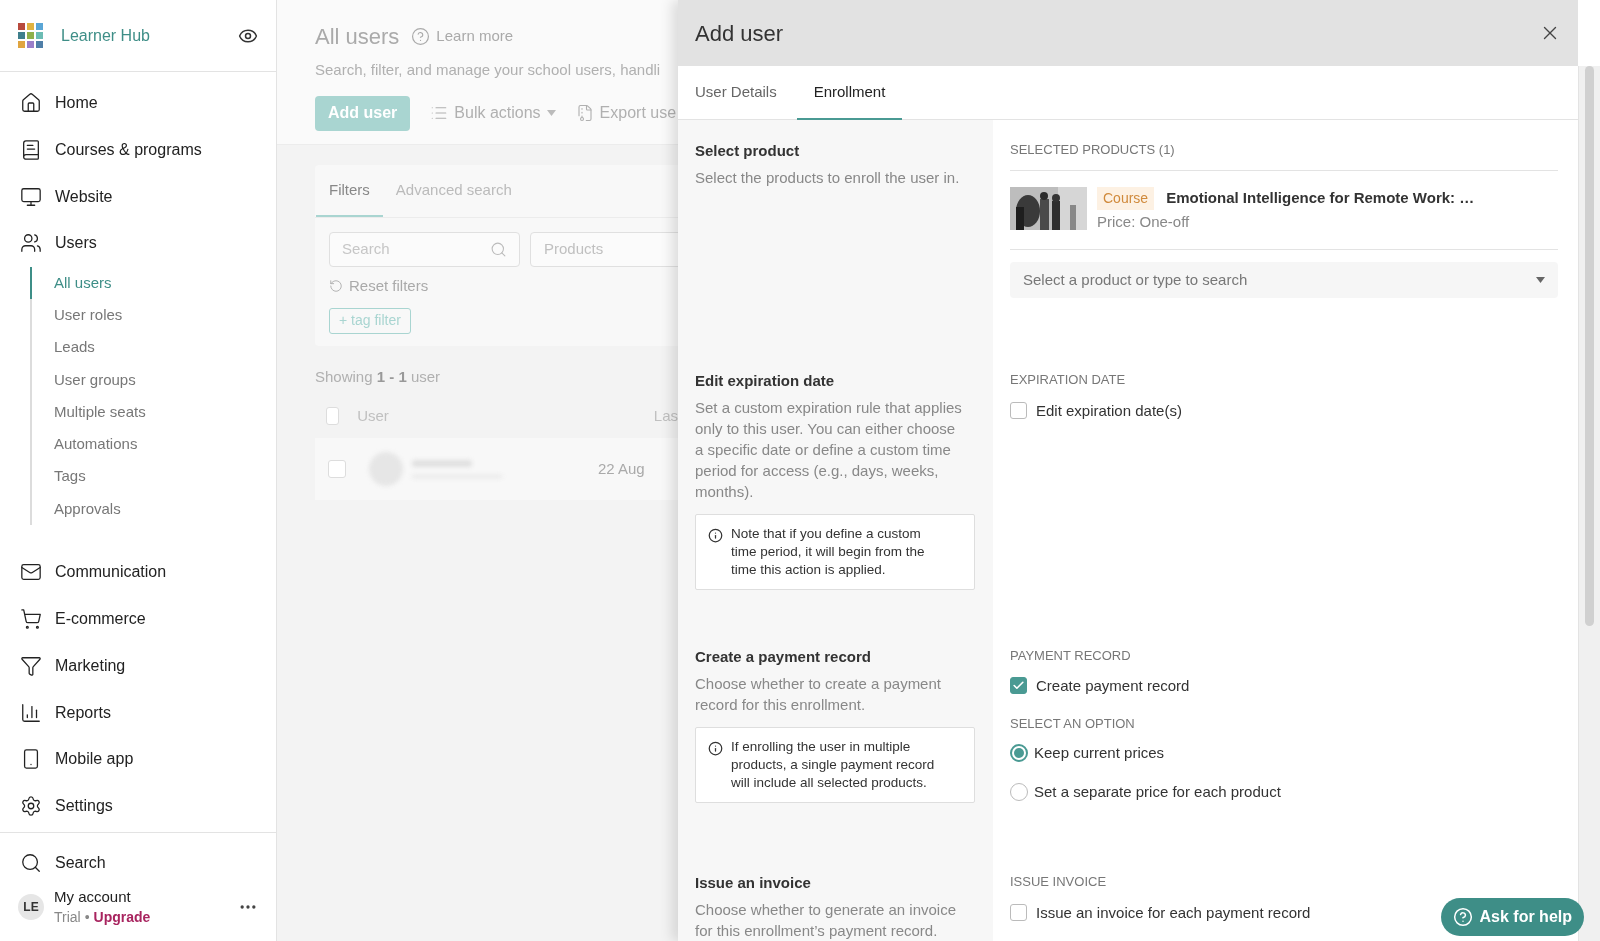 This screenshot has height=941, width=1600. What do you see at coordinates (1145, 792) in the screenshot?
I see `radio-option: Set a separate price for each product` at bounding box center [1145, 792].